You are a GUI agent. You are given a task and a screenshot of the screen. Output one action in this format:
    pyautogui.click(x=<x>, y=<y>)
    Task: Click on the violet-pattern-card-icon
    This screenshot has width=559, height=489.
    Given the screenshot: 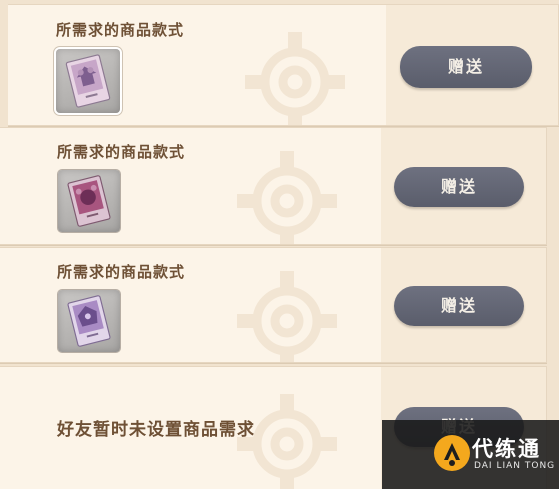 What is the action you would take?
    pyautogui.click(x=89, y=321)
    